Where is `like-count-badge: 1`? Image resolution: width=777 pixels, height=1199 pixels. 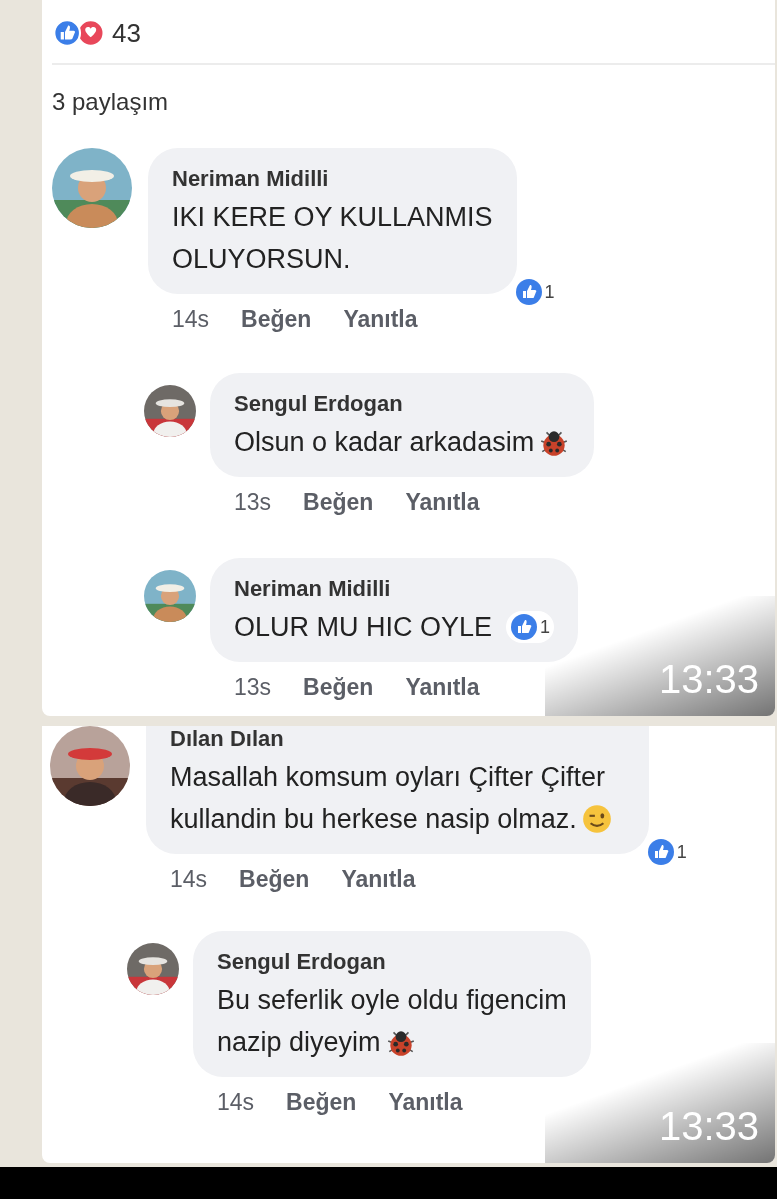 like-count-badge: 1 is located at coordinates (530, 627).